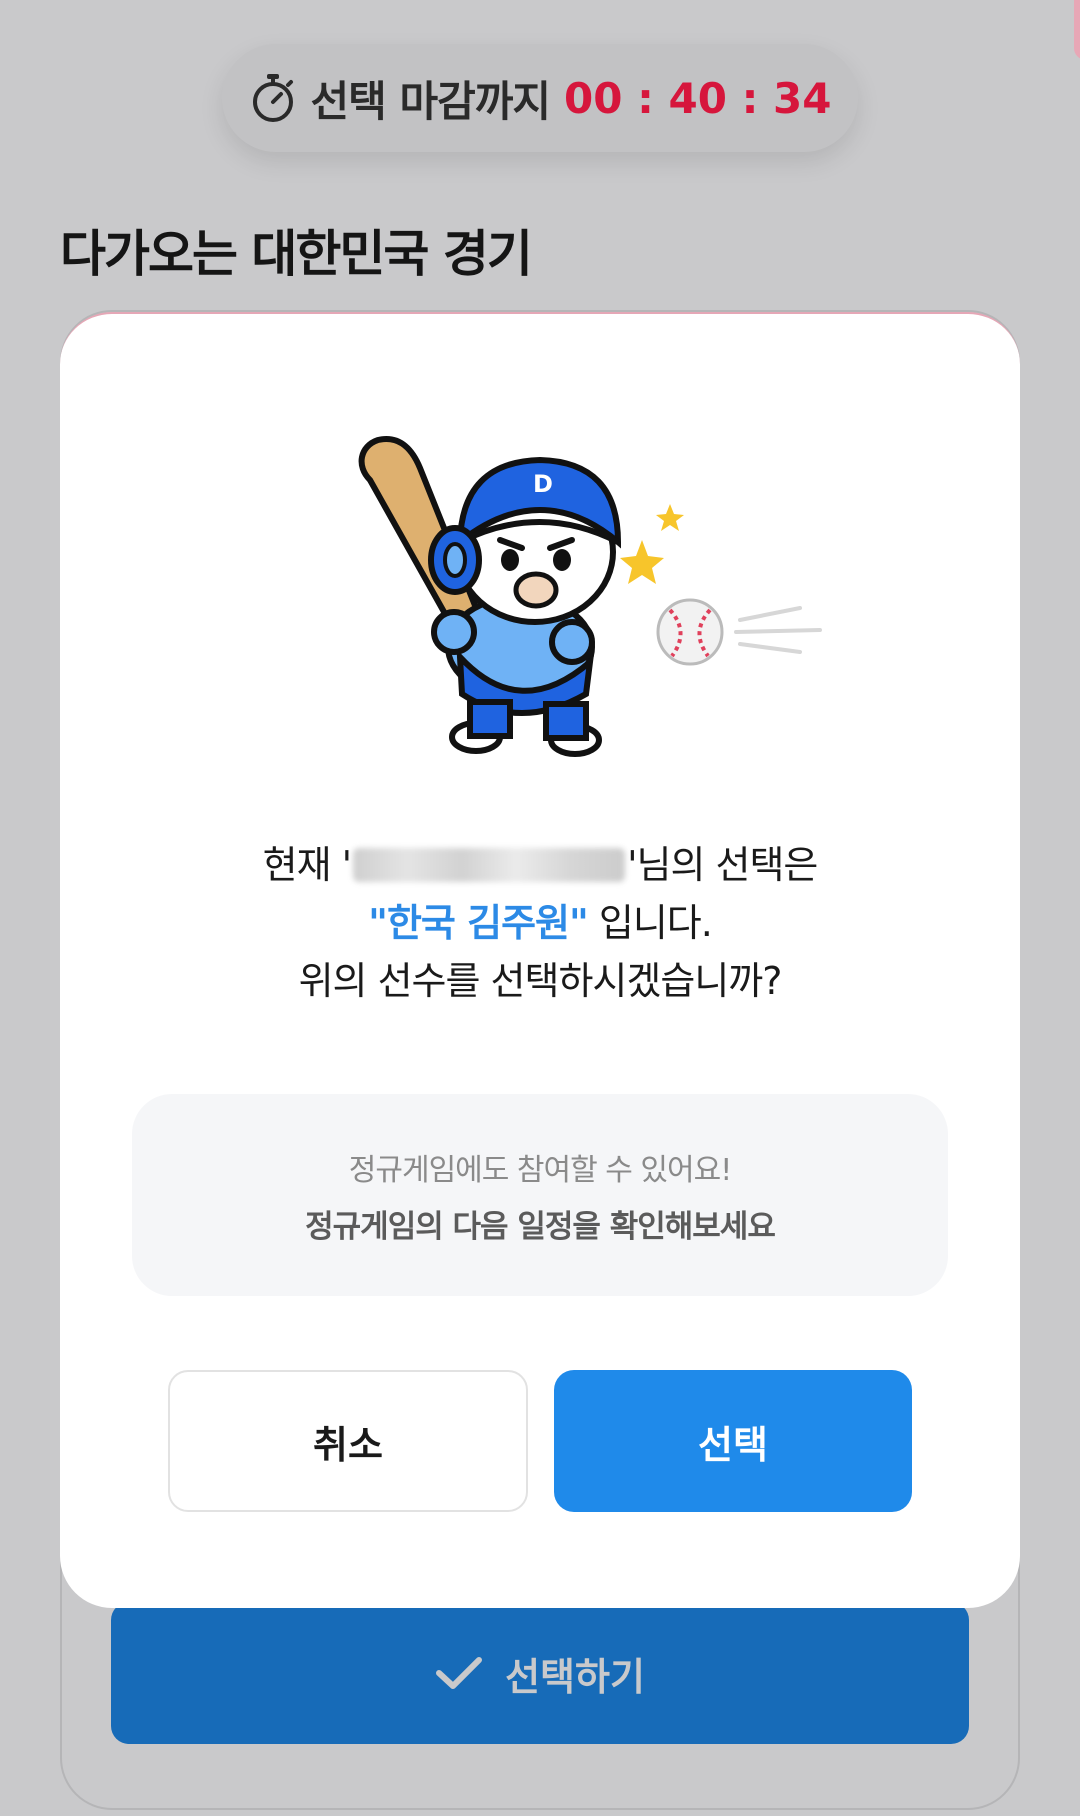 Image resolution: width=1080 pixels, height=1816 pixels. What do you see at coordinates (698, 98) in the screenshot?
I see `timer-countdown: 00 : 40 : 34` at bounding box center [698, 98].